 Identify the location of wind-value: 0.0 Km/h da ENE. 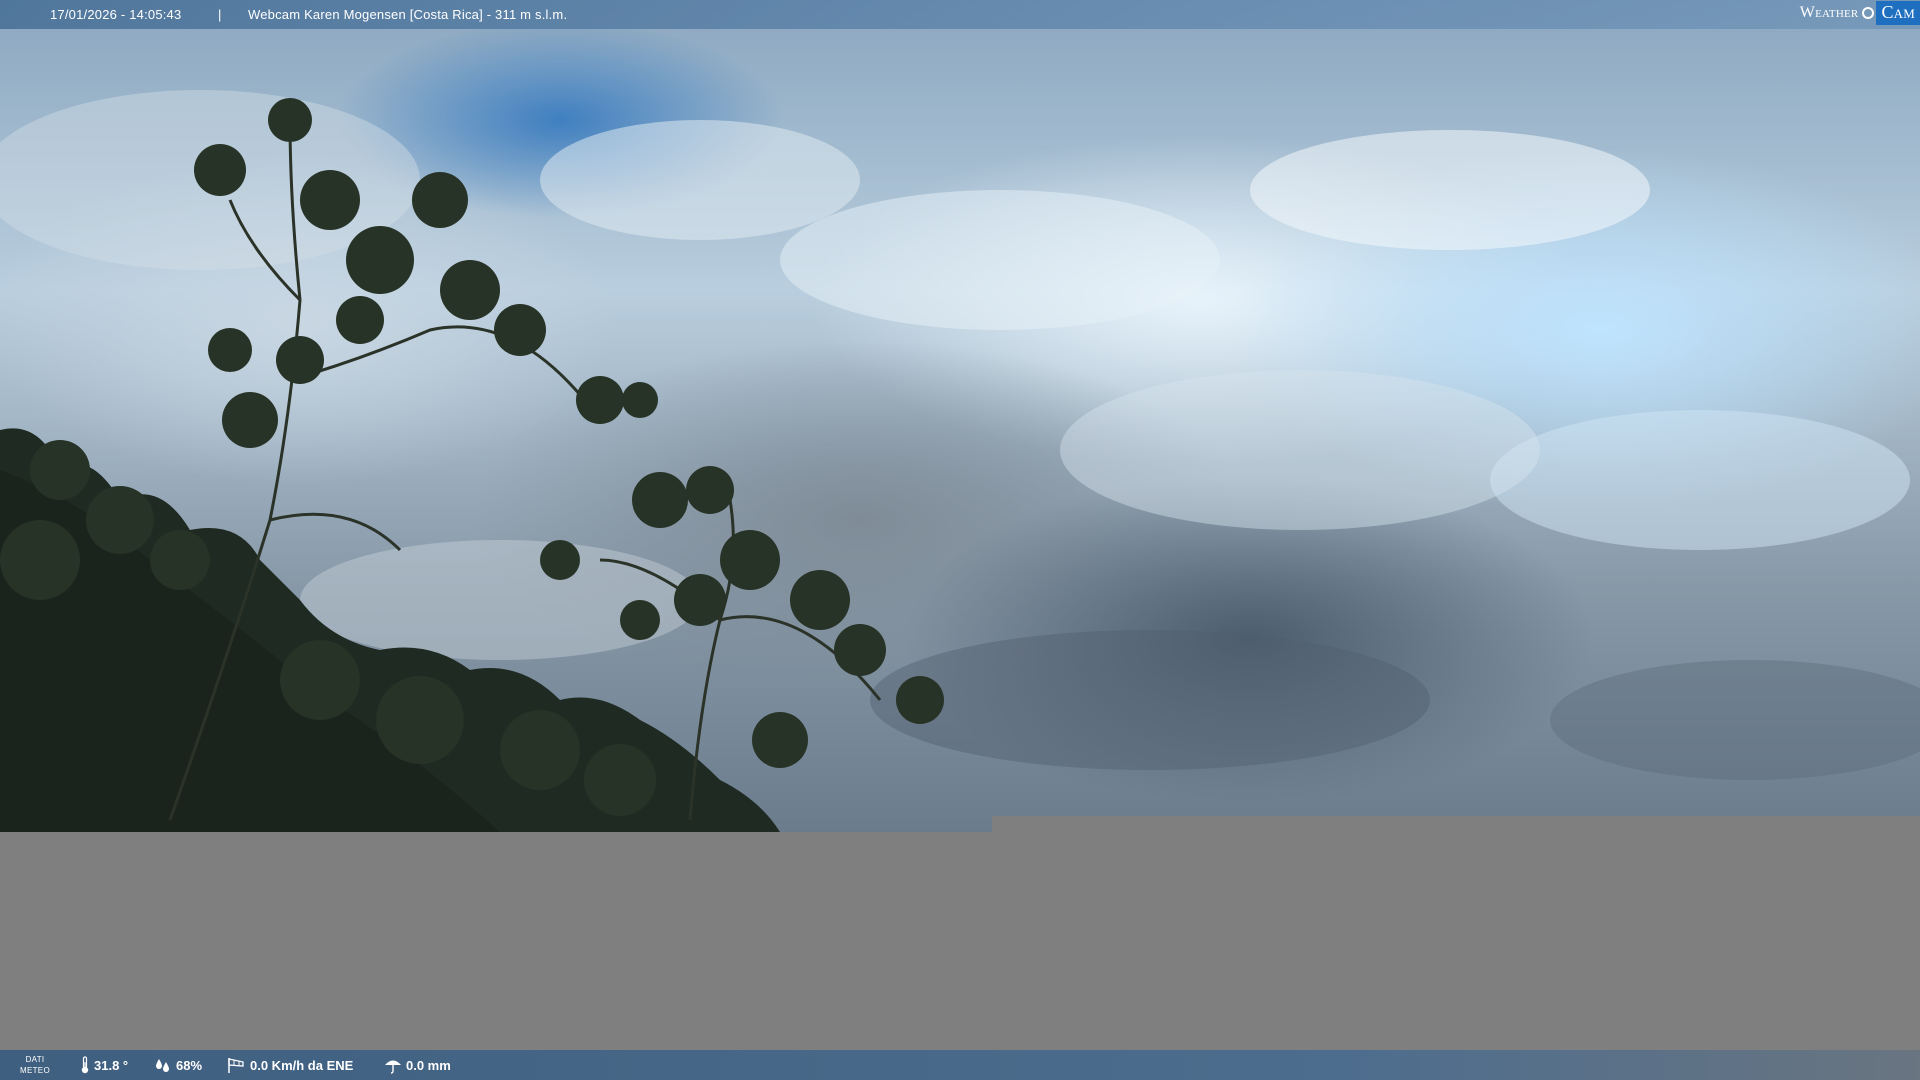
(302, 1065).